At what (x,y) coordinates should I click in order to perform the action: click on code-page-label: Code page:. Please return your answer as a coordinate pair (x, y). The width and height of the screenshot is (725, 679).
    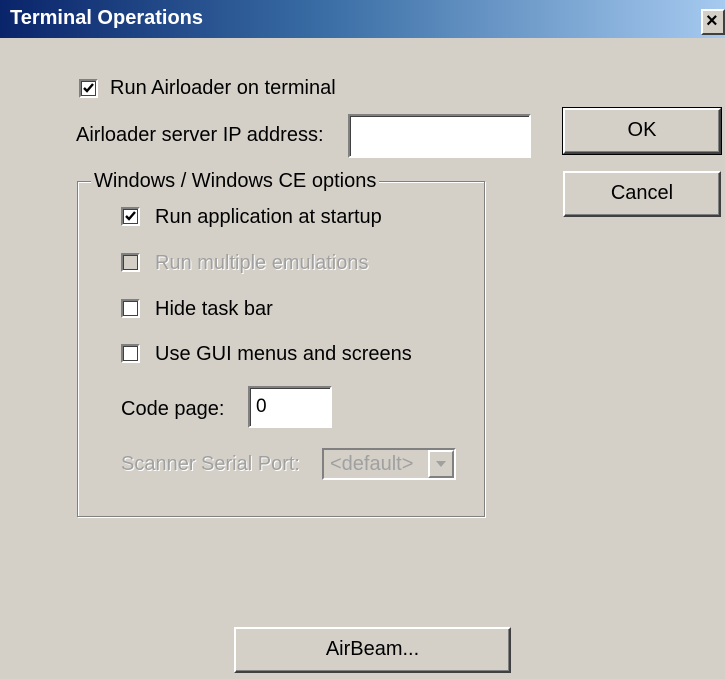
    Looking at the image, I should click on (173, 409).